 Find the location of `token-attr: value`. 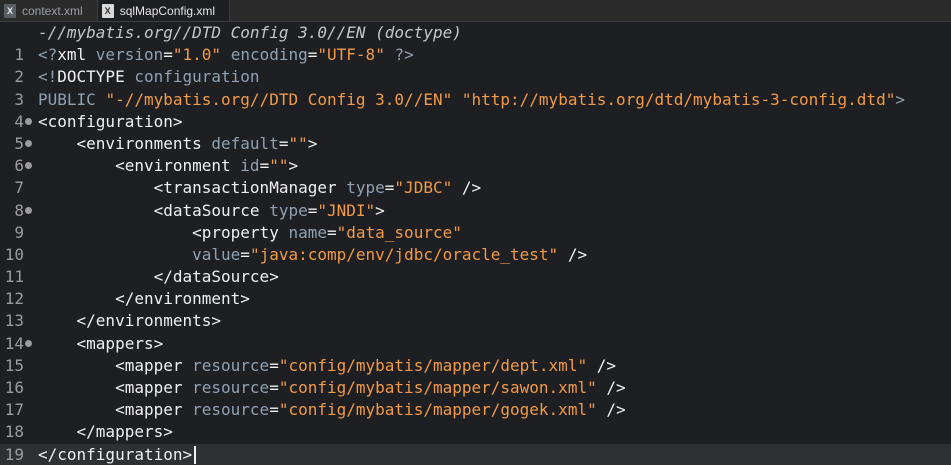

token-attr: value is located at coordinates (216, 254).